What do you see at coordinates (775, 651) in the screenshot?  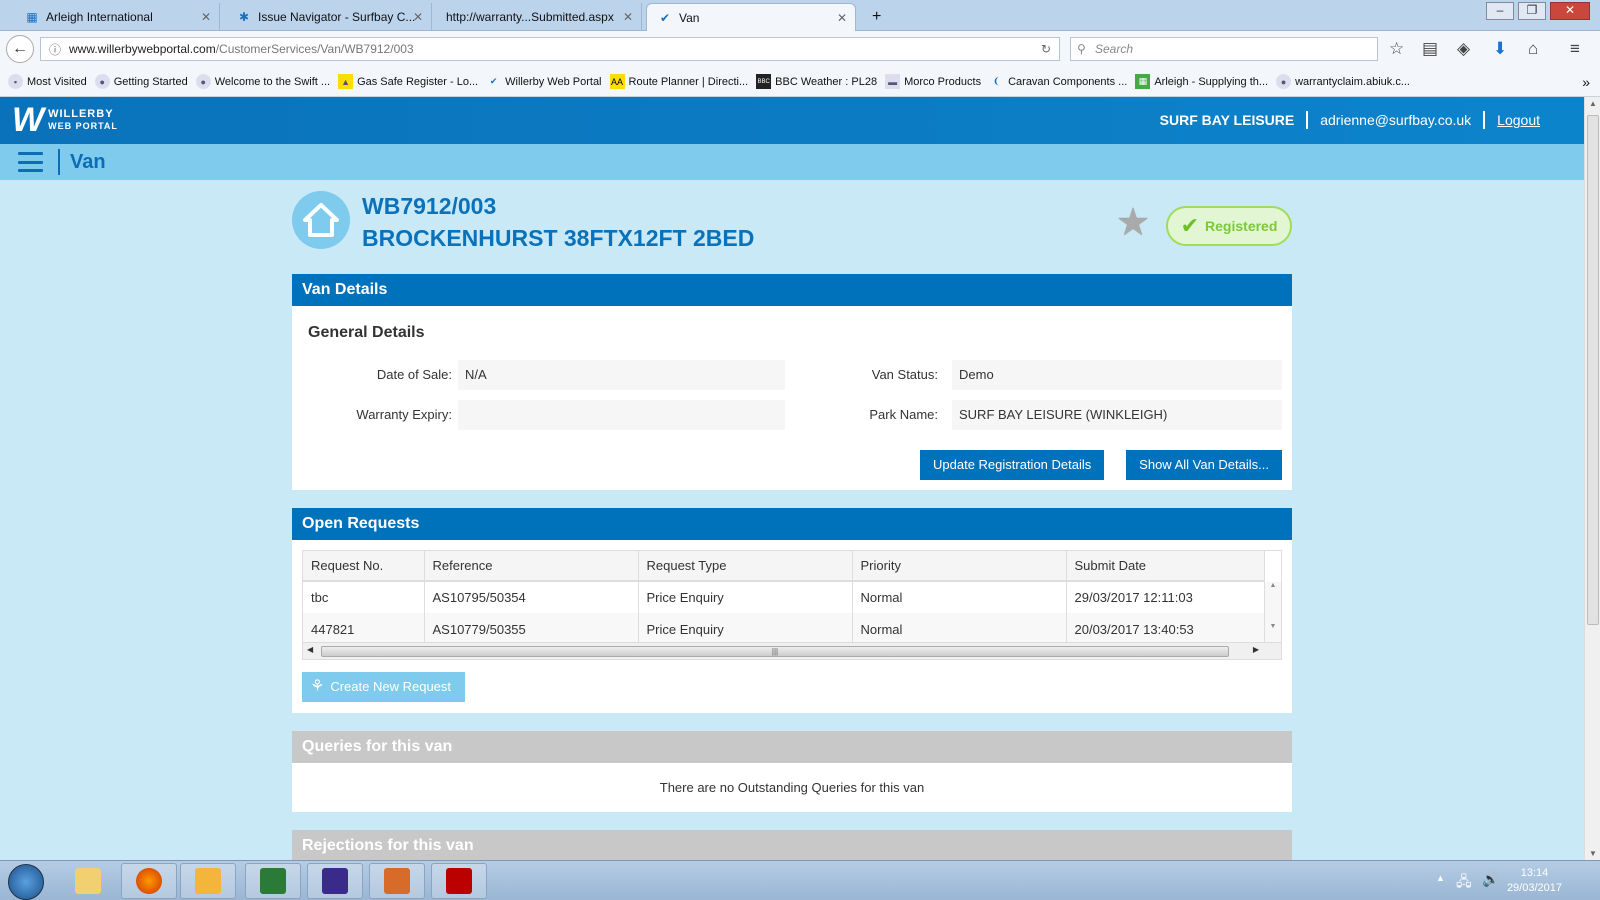 I see `scrollbar-thumb: |||` at bounding box center [775, 651].